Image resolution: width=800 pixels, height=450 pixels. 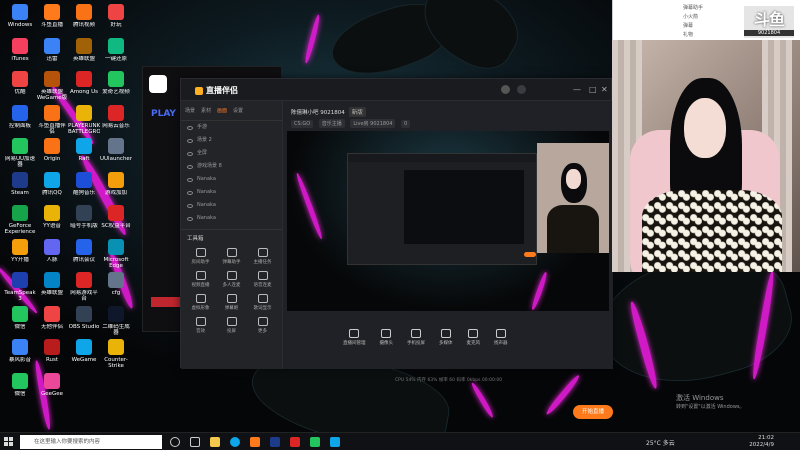 What do you see at coordinates (235, 442) in the screenshot?
I see `edge-icon` at bounding box center [235, 442].